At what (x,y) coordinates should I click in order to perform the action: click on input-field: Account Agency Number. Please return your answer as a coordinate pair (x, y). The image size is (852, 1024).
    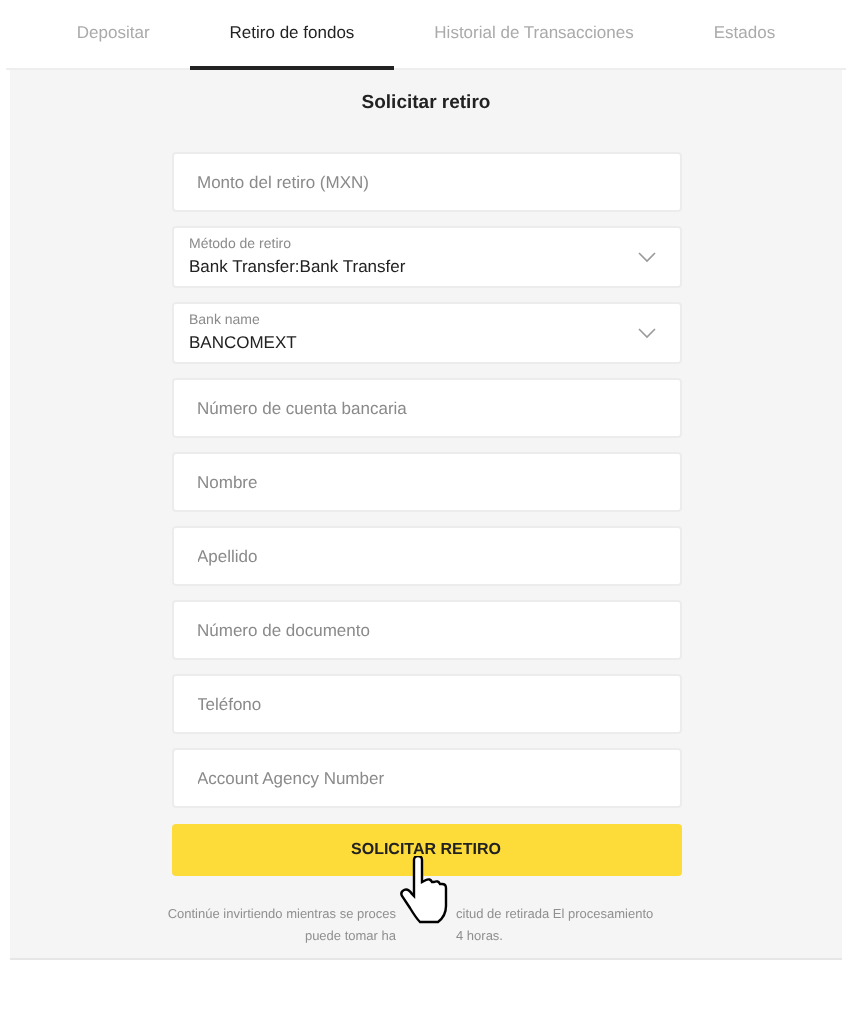
    Looking at the image, I should click on (426, 778).